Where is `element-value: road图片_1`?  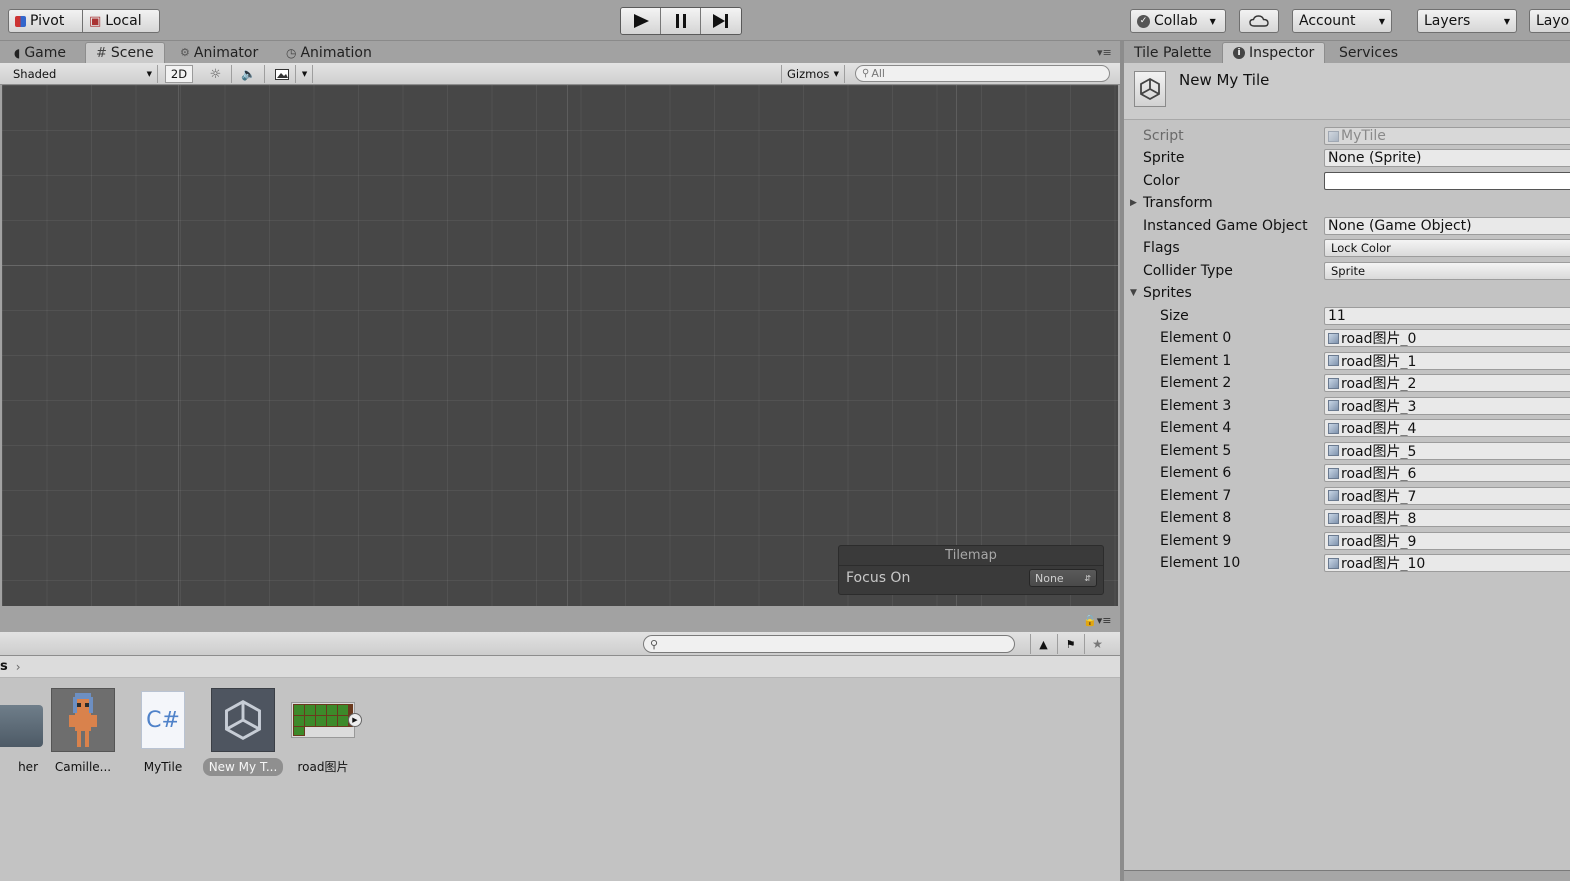
element-value: road图片_1 is located at coordinates (1379, 361).